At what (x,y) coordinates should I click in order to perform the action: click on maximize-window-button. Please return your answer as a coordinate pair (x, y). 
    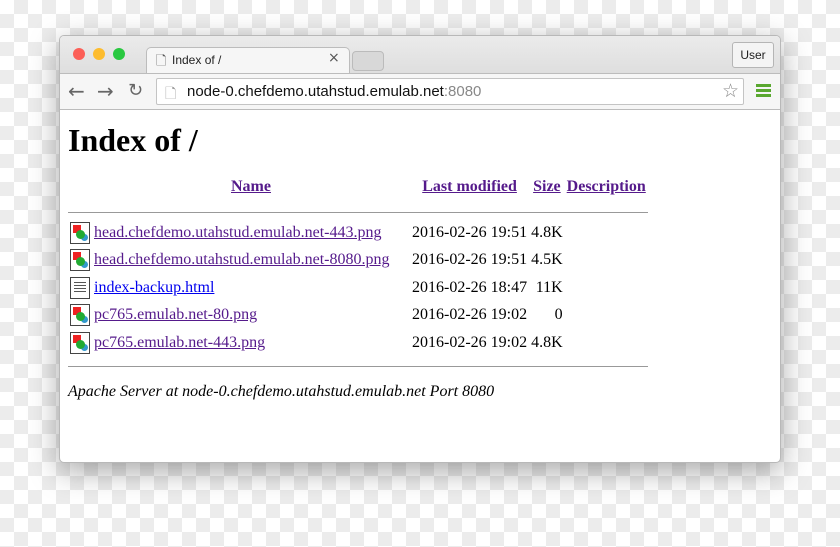
    Looking at the image, I should click on (119, 54).